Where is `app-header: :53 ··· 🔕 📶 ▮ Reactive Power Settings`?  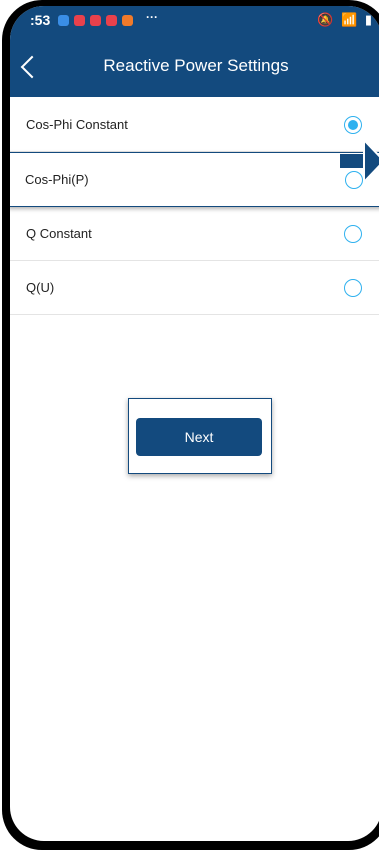 app-header: :53 ··· 🔕 📶 ▮ Reactive Power Settings is located at coordinates (194, 51).